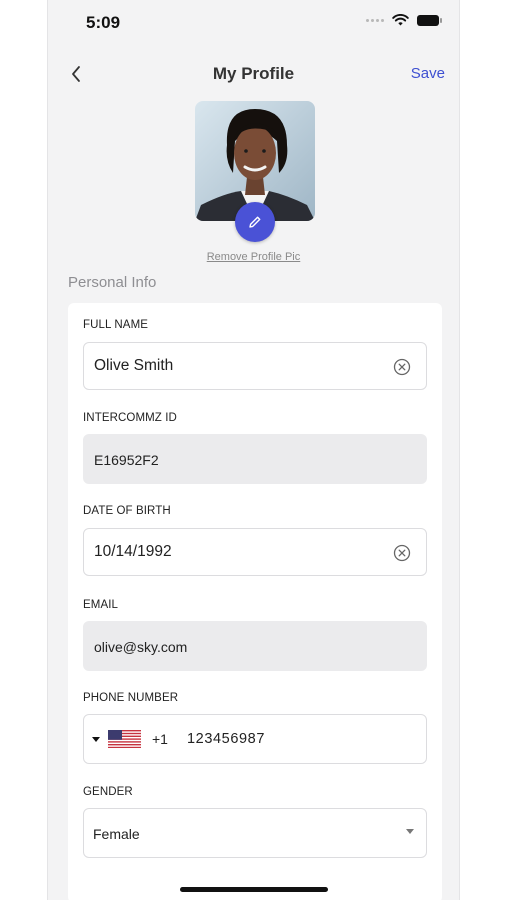  What do you see at coordinates (255, 459) in the screenshot?
I see `intercommz-id-field: E16952F2` at bounding box center [255, 459].